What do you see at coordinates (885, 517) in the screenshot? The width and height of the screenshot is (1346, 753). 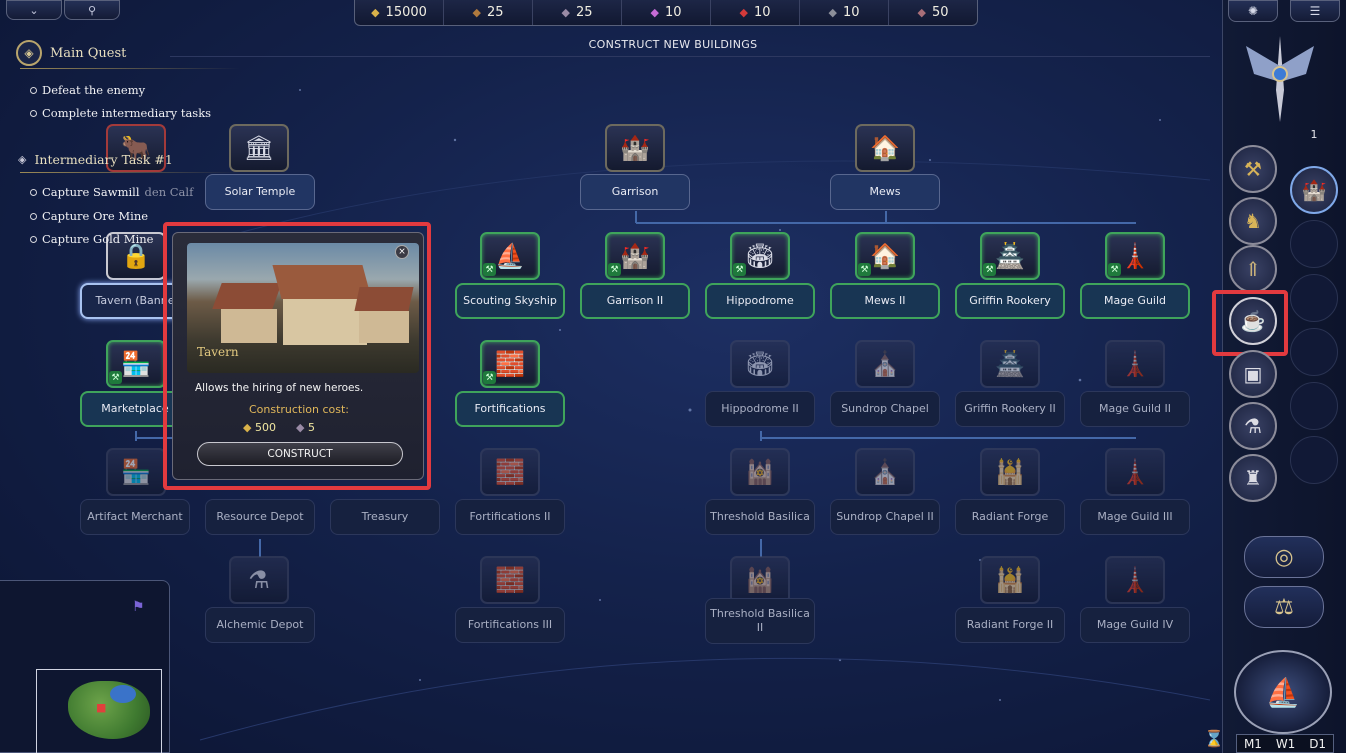 I see `sundrop-chapel-ii-button: Sundrop Chapel II` at bounding box center [885, 517].